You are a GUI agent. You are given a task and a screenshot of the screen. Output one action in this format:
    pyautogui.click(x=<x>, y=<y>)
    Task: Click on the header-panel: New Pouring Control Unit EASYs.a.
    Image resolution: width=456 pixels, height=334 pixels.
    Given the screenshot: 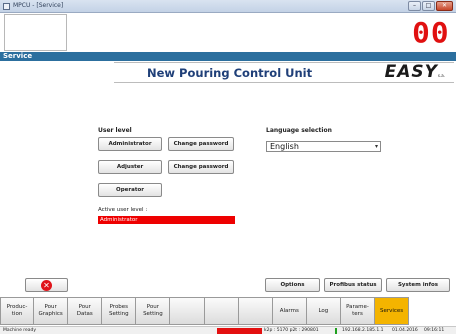 What is the action you would take?
    pyautogui.click(x=284, y=72)
    